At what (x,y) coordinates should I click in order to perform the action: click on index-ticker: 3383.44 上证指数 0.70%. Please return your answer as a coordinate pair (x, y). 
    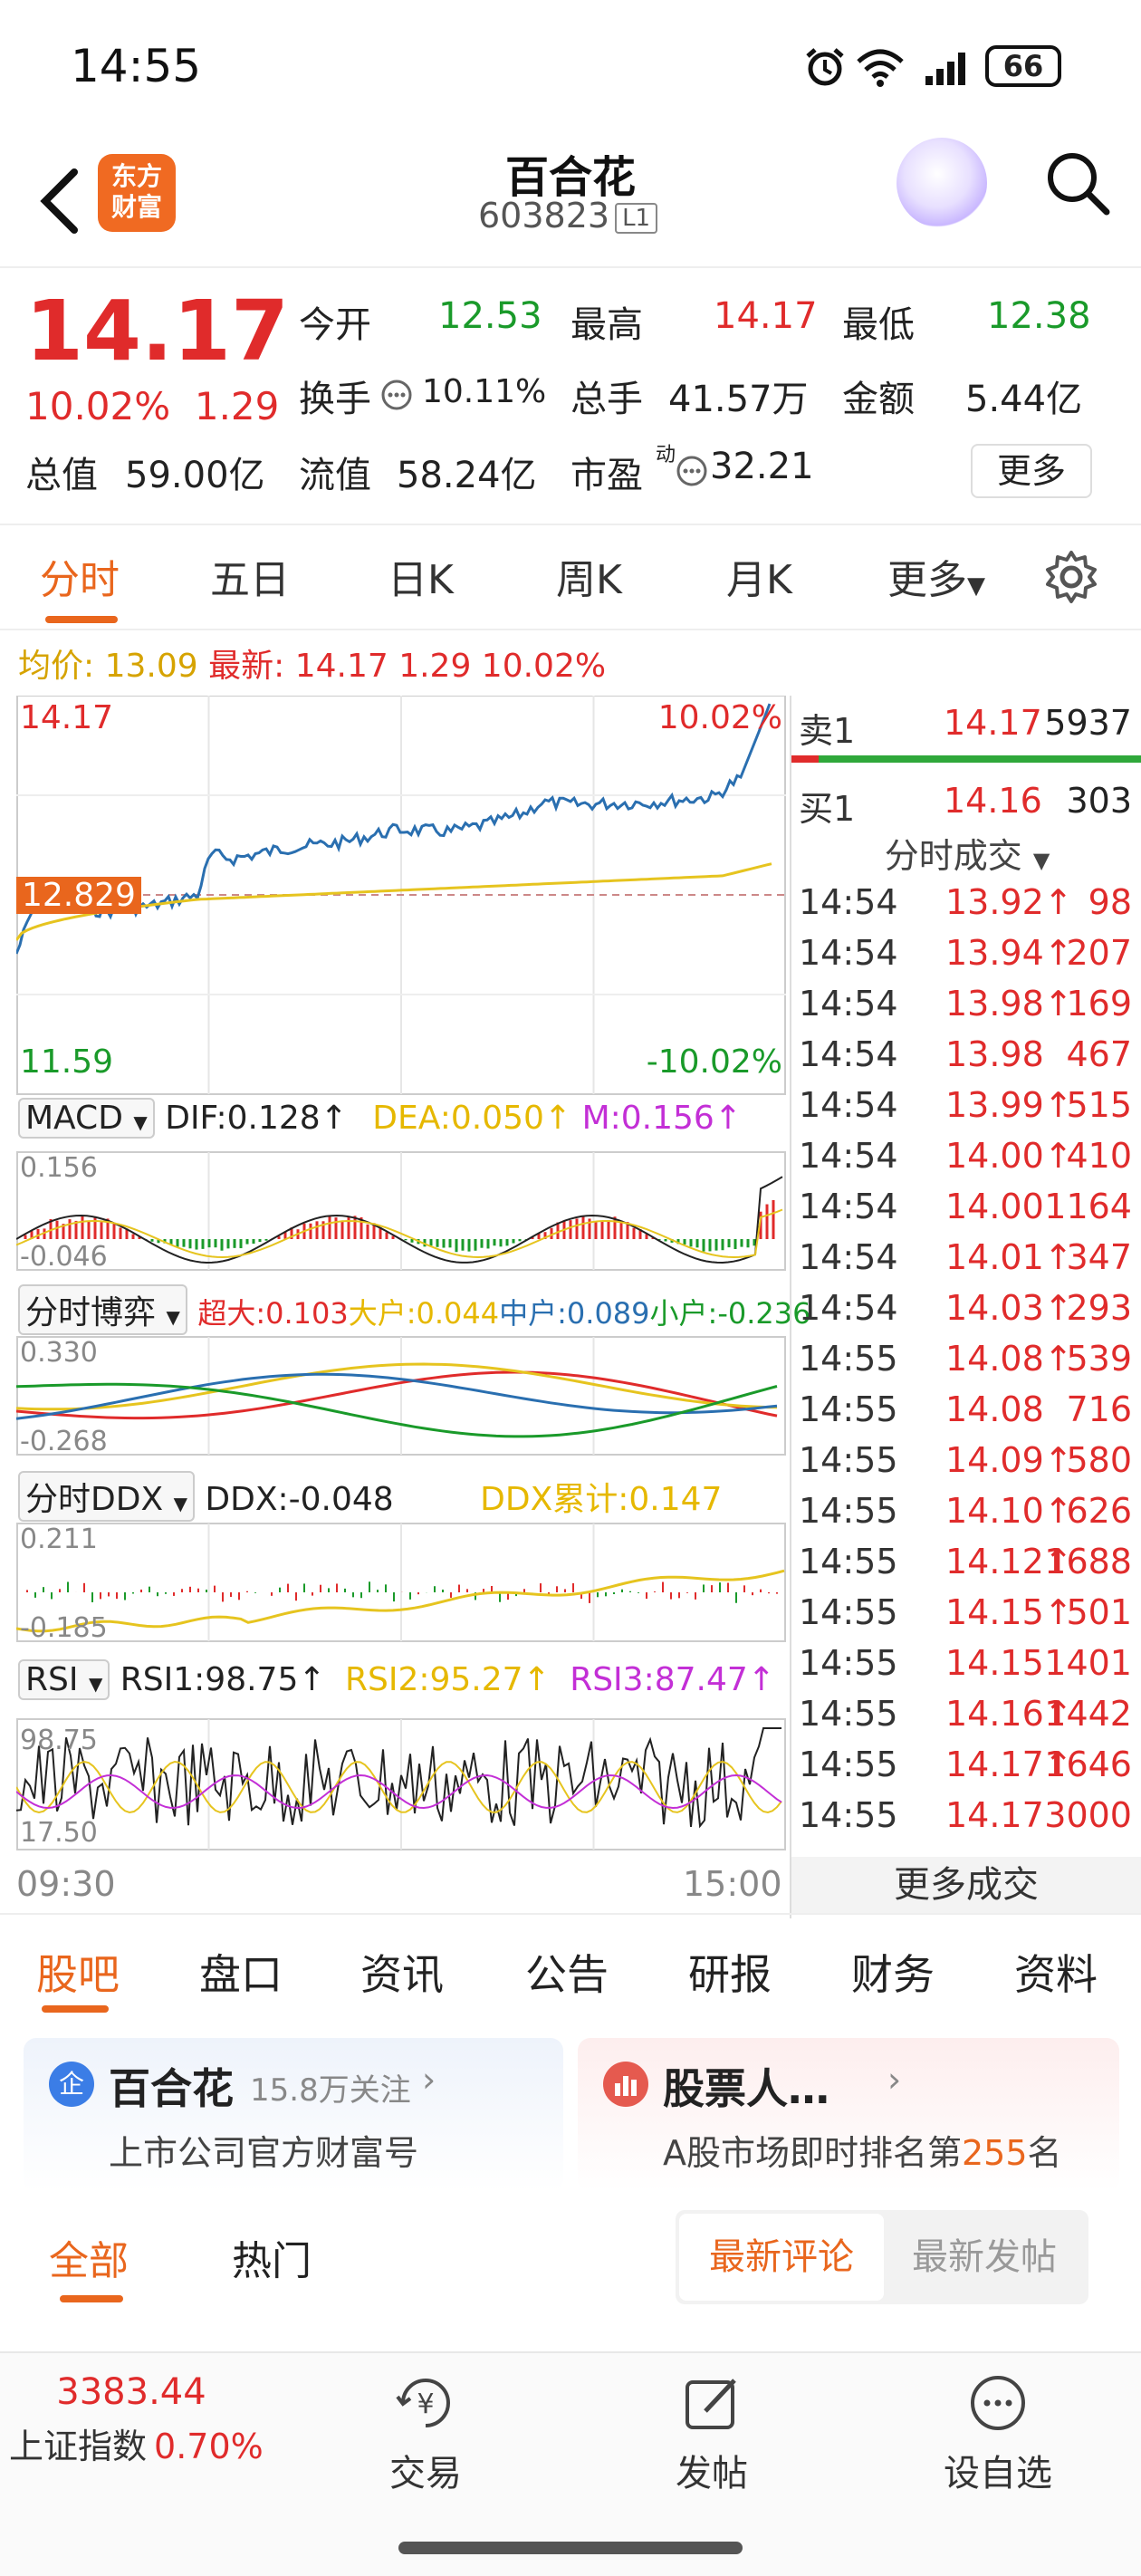
    Looking at the image, I should click on (136, 2419).